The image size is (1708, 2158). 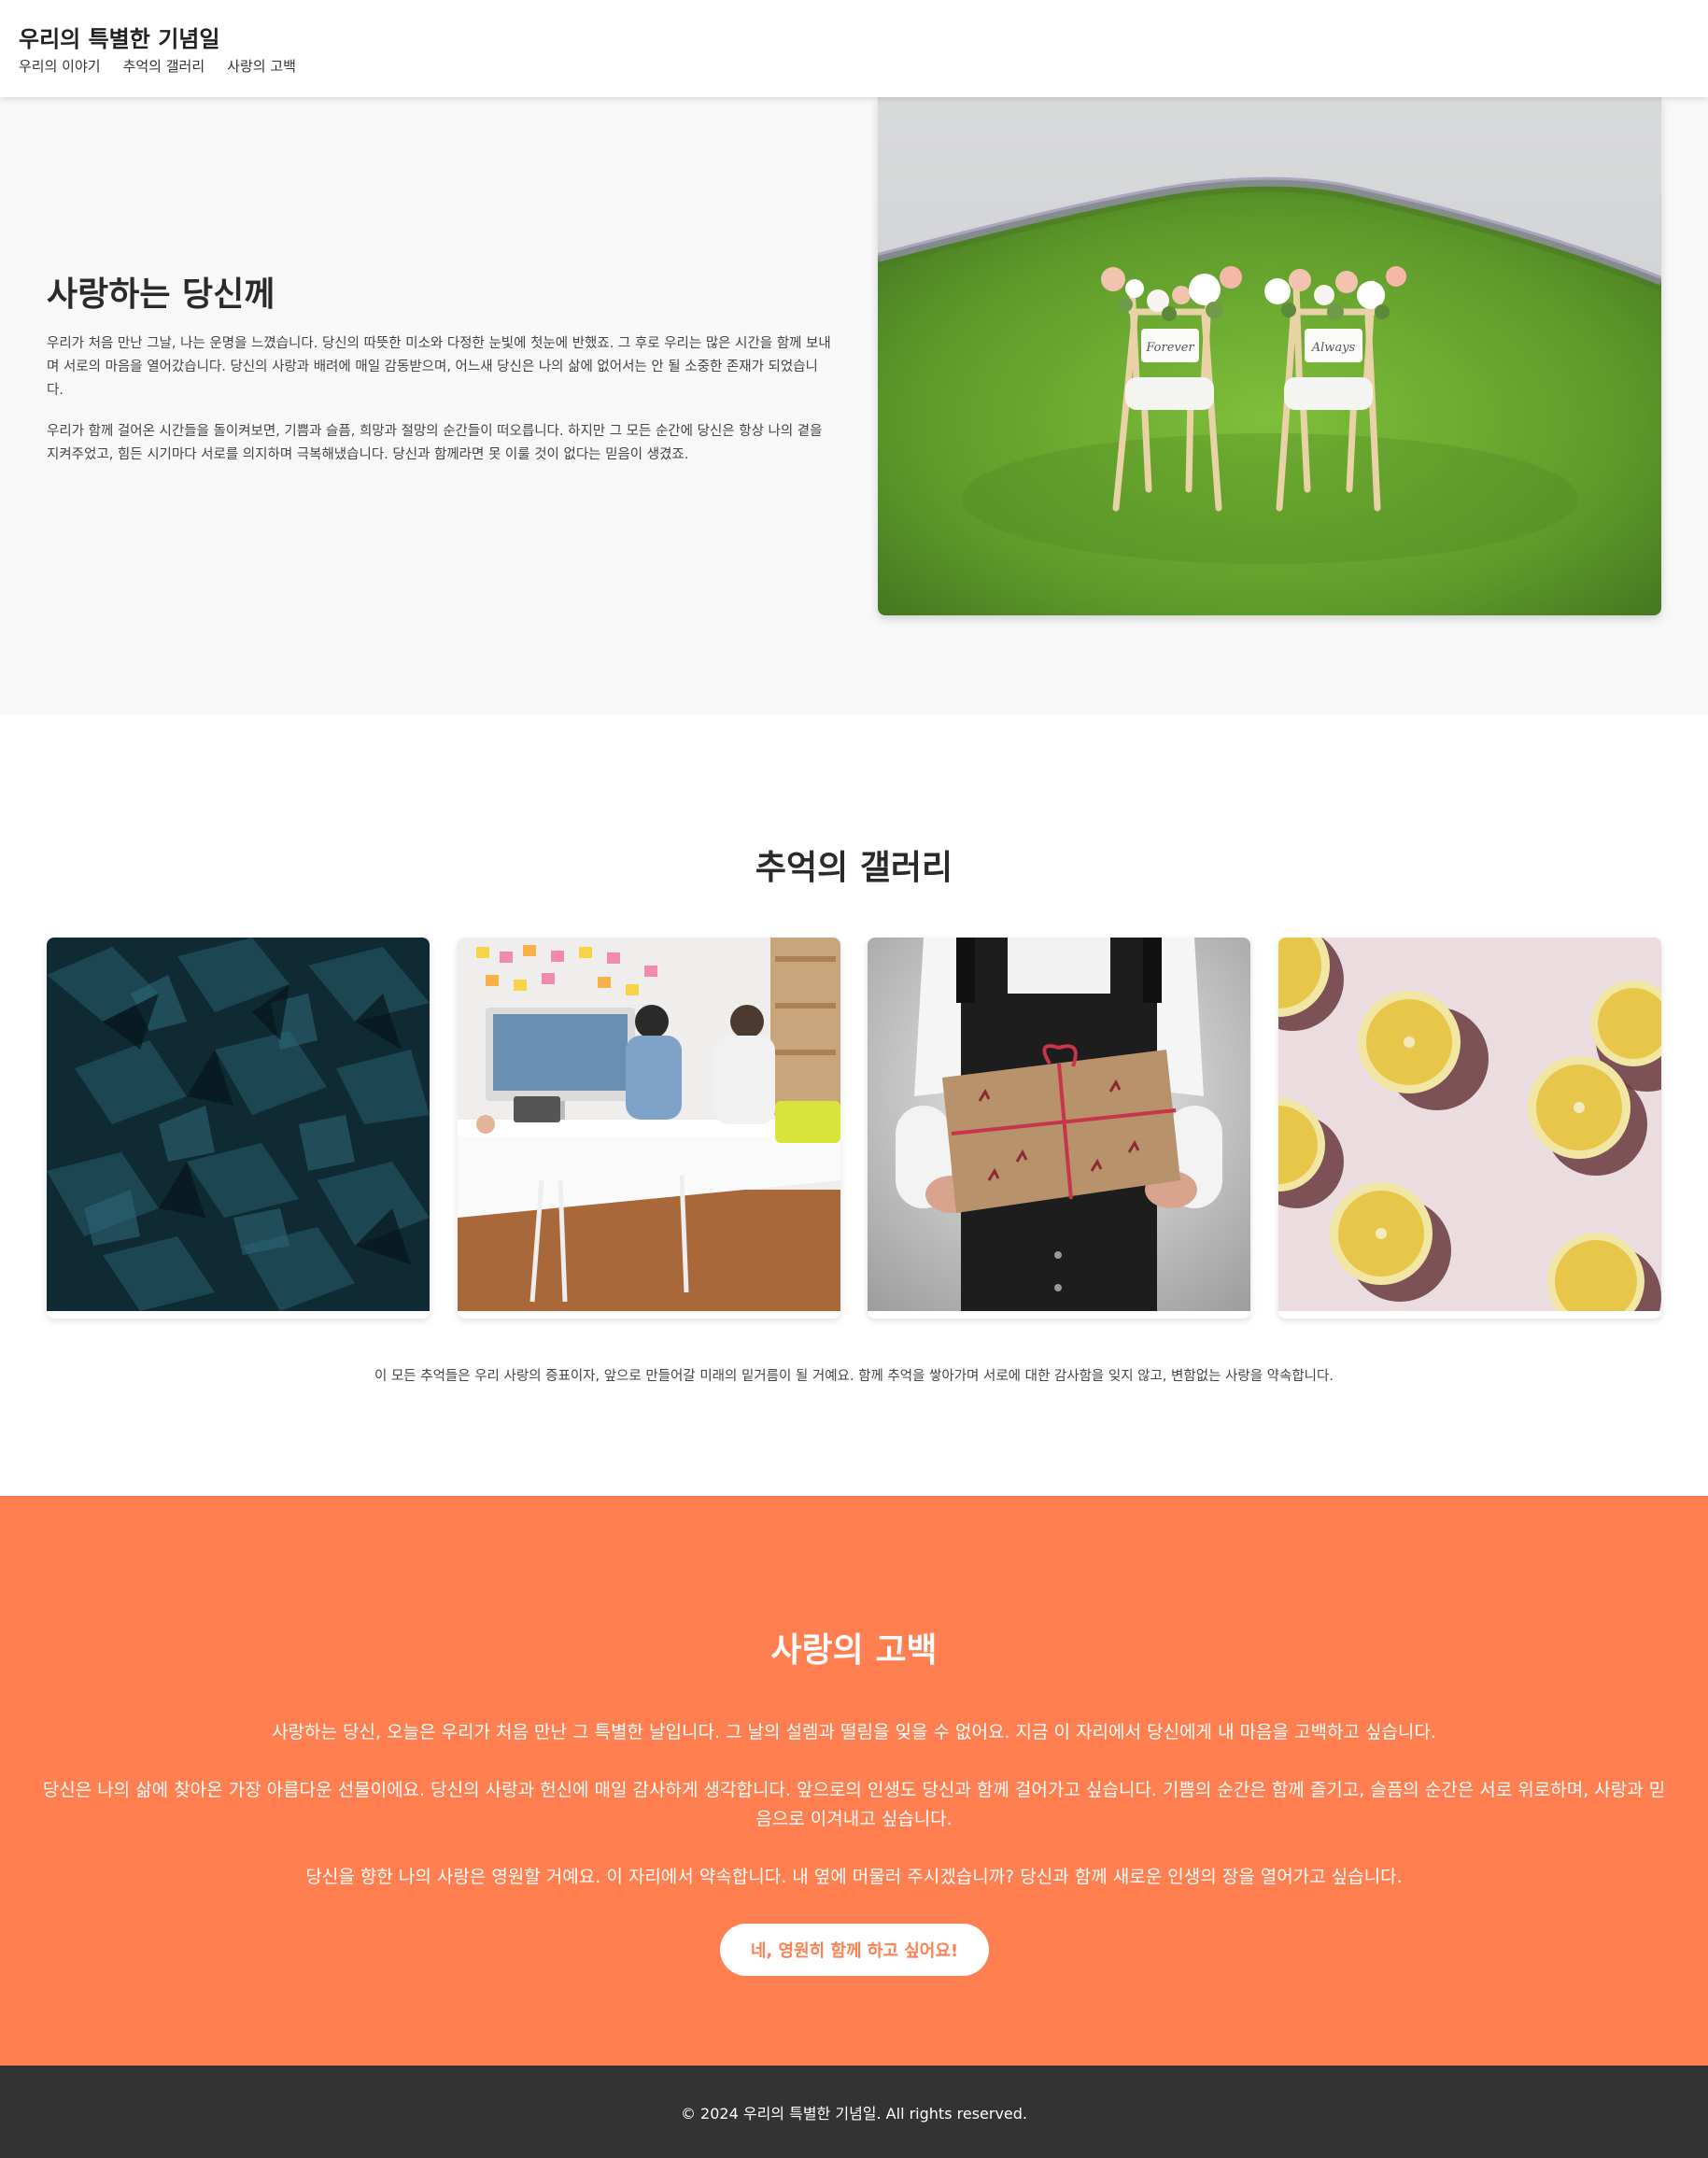 I want to click on confession-title: 사랑의 고백, so click(x=854, y=1651).